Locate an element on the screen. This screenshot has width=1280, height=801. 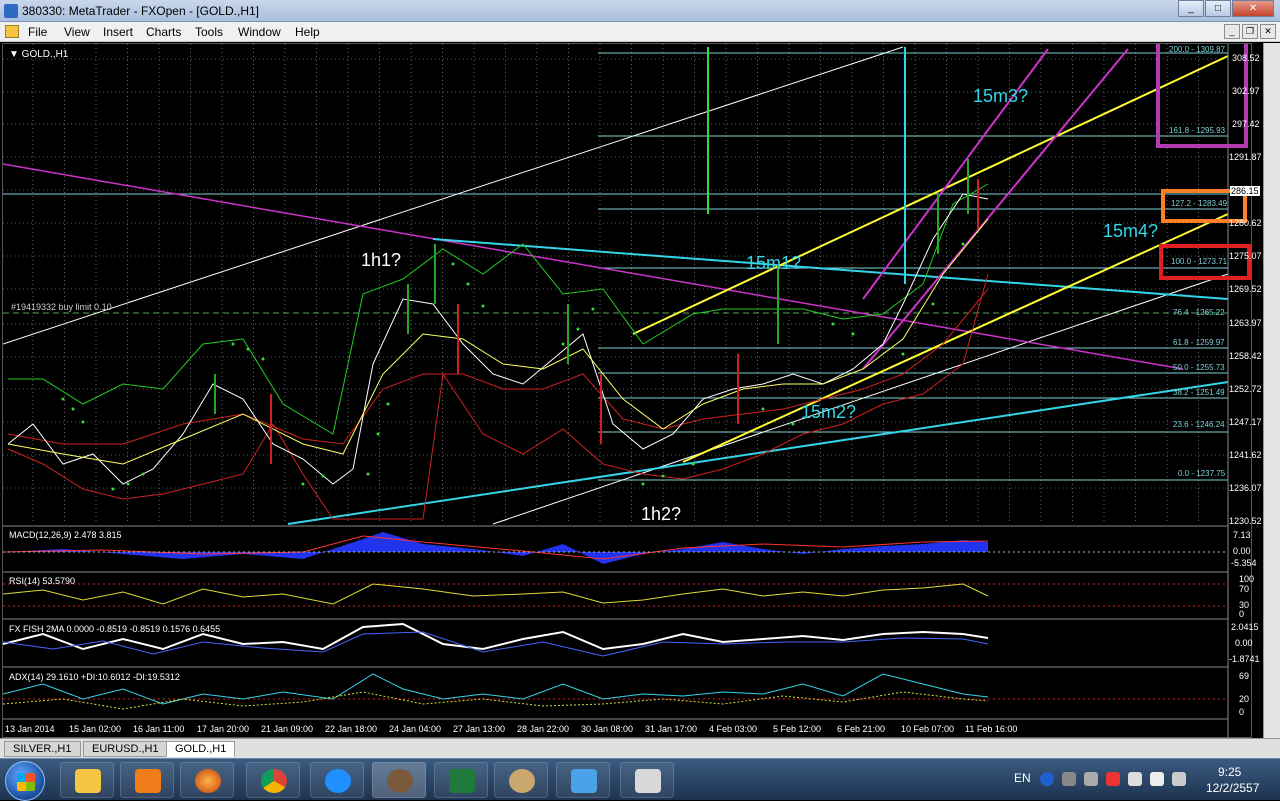
taskbar: EN 9:25 12/2/2557 is located at coordinates (640, 779).